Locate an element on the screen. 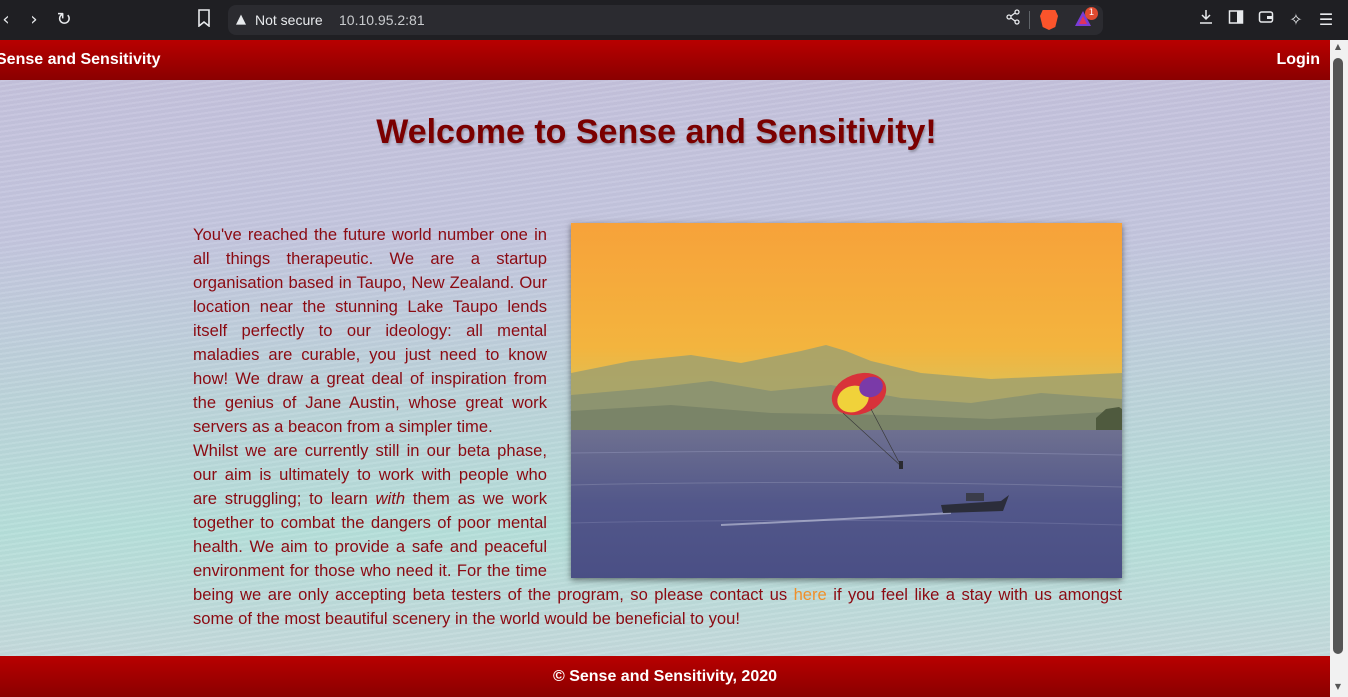 The height and width of the screenshot is (697, 1348). top-navbar: Sense and Sensitivity Login is located at coordinates (665, 60).